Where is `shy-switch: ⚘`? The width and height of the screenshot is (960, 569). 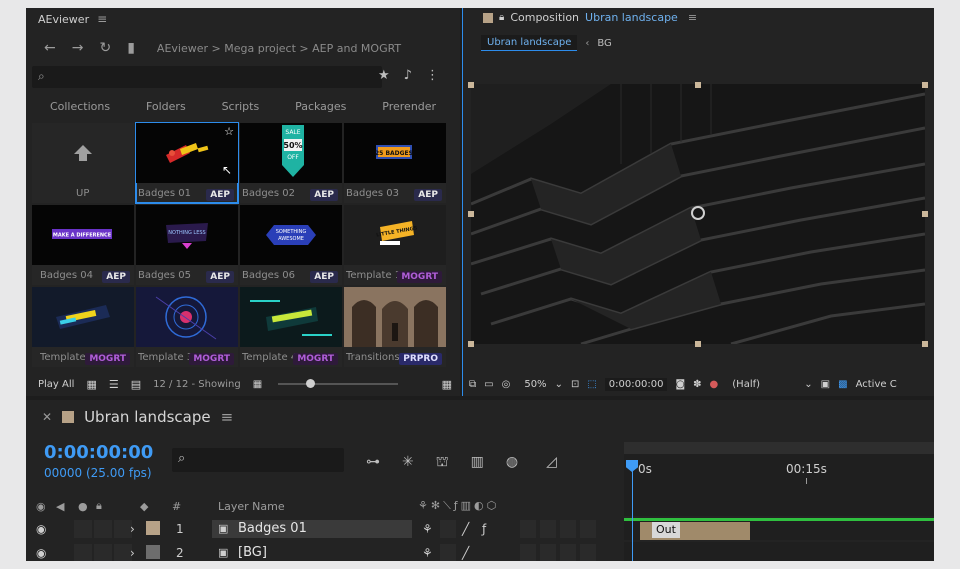 shy-switch: ⚘ is located at coordinates (427, 553).